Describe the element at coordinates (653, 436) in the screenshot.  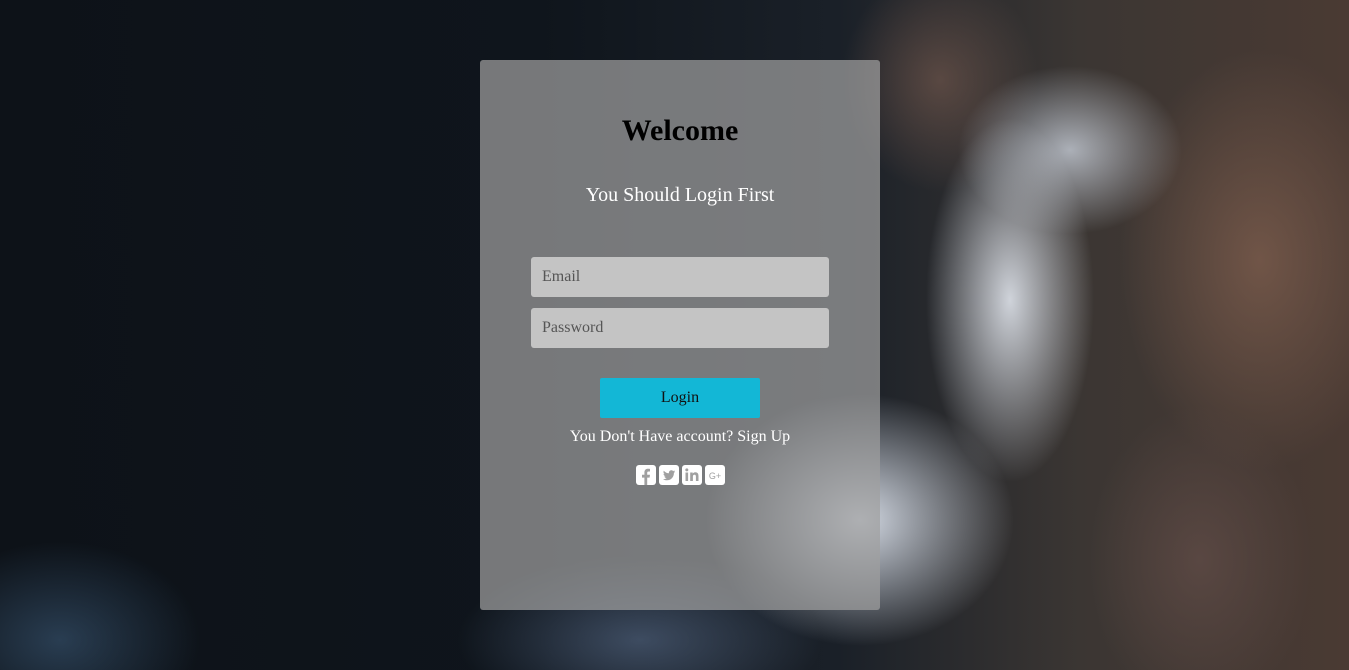
I see `signup-prompt: You Don't Have account?` at that location.